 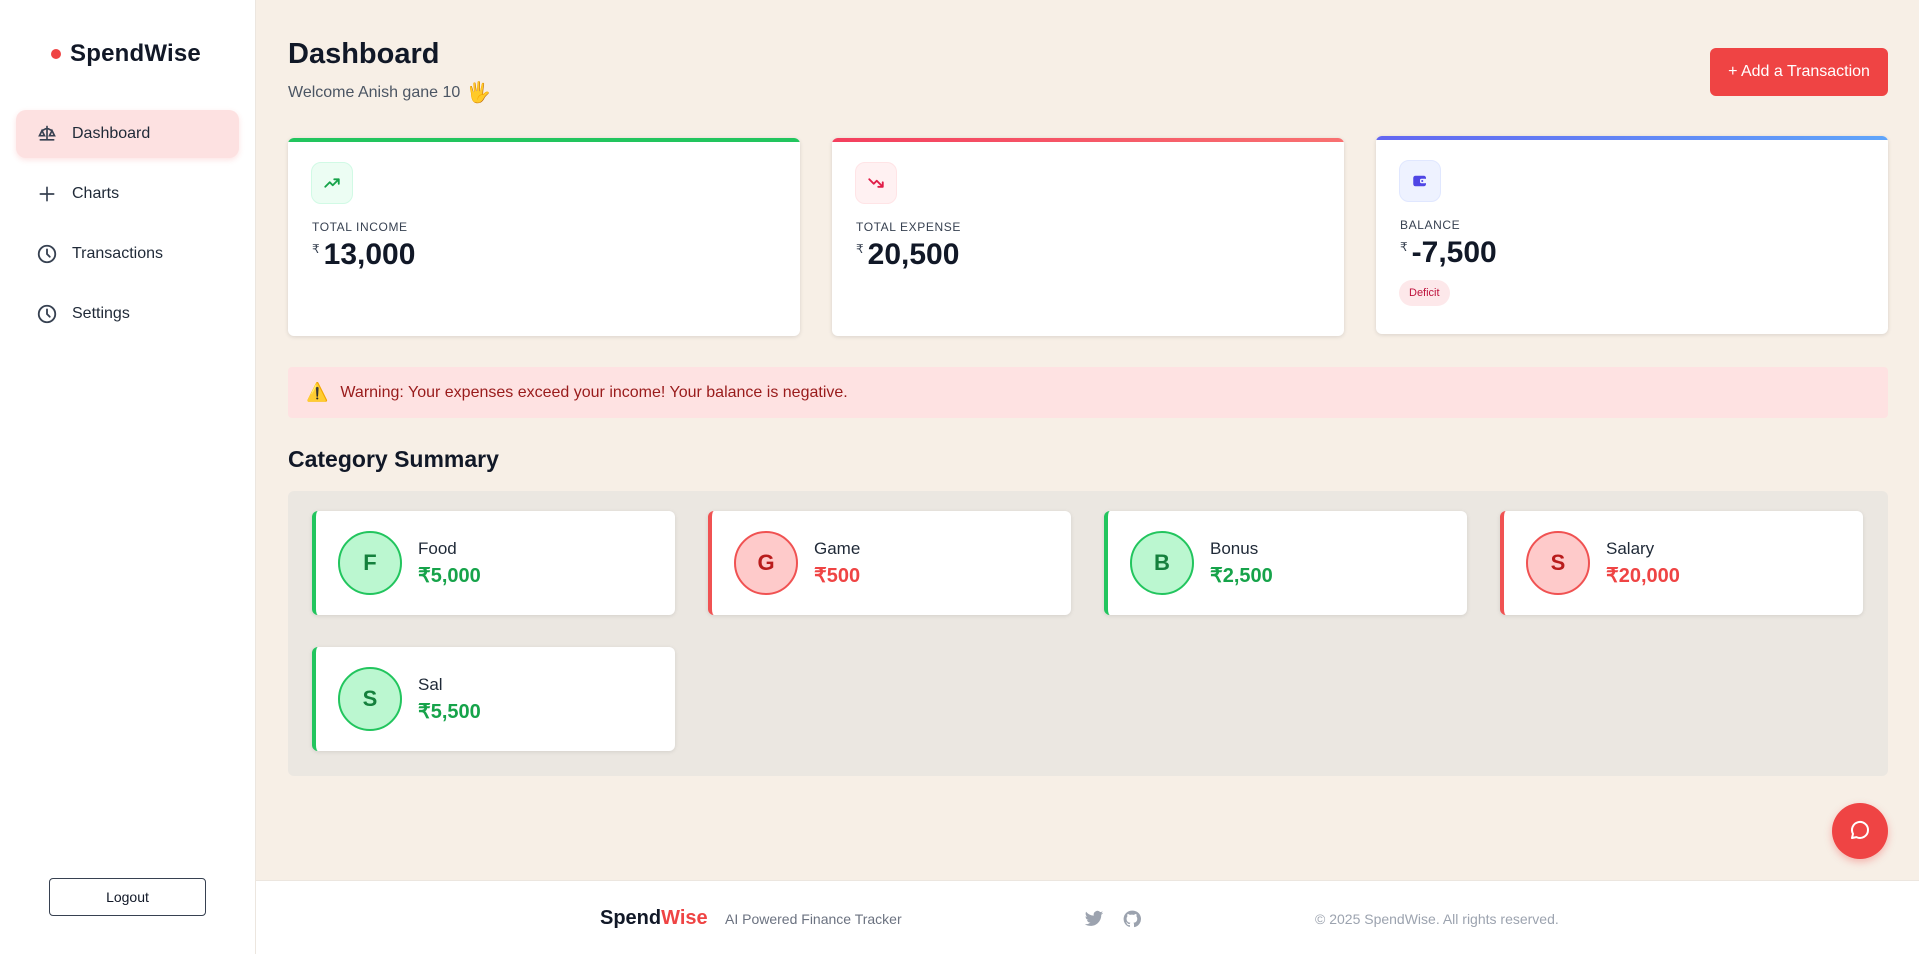 I want to click on category-card: B Bonus ₹2,500, so click(x=1285, y=563).